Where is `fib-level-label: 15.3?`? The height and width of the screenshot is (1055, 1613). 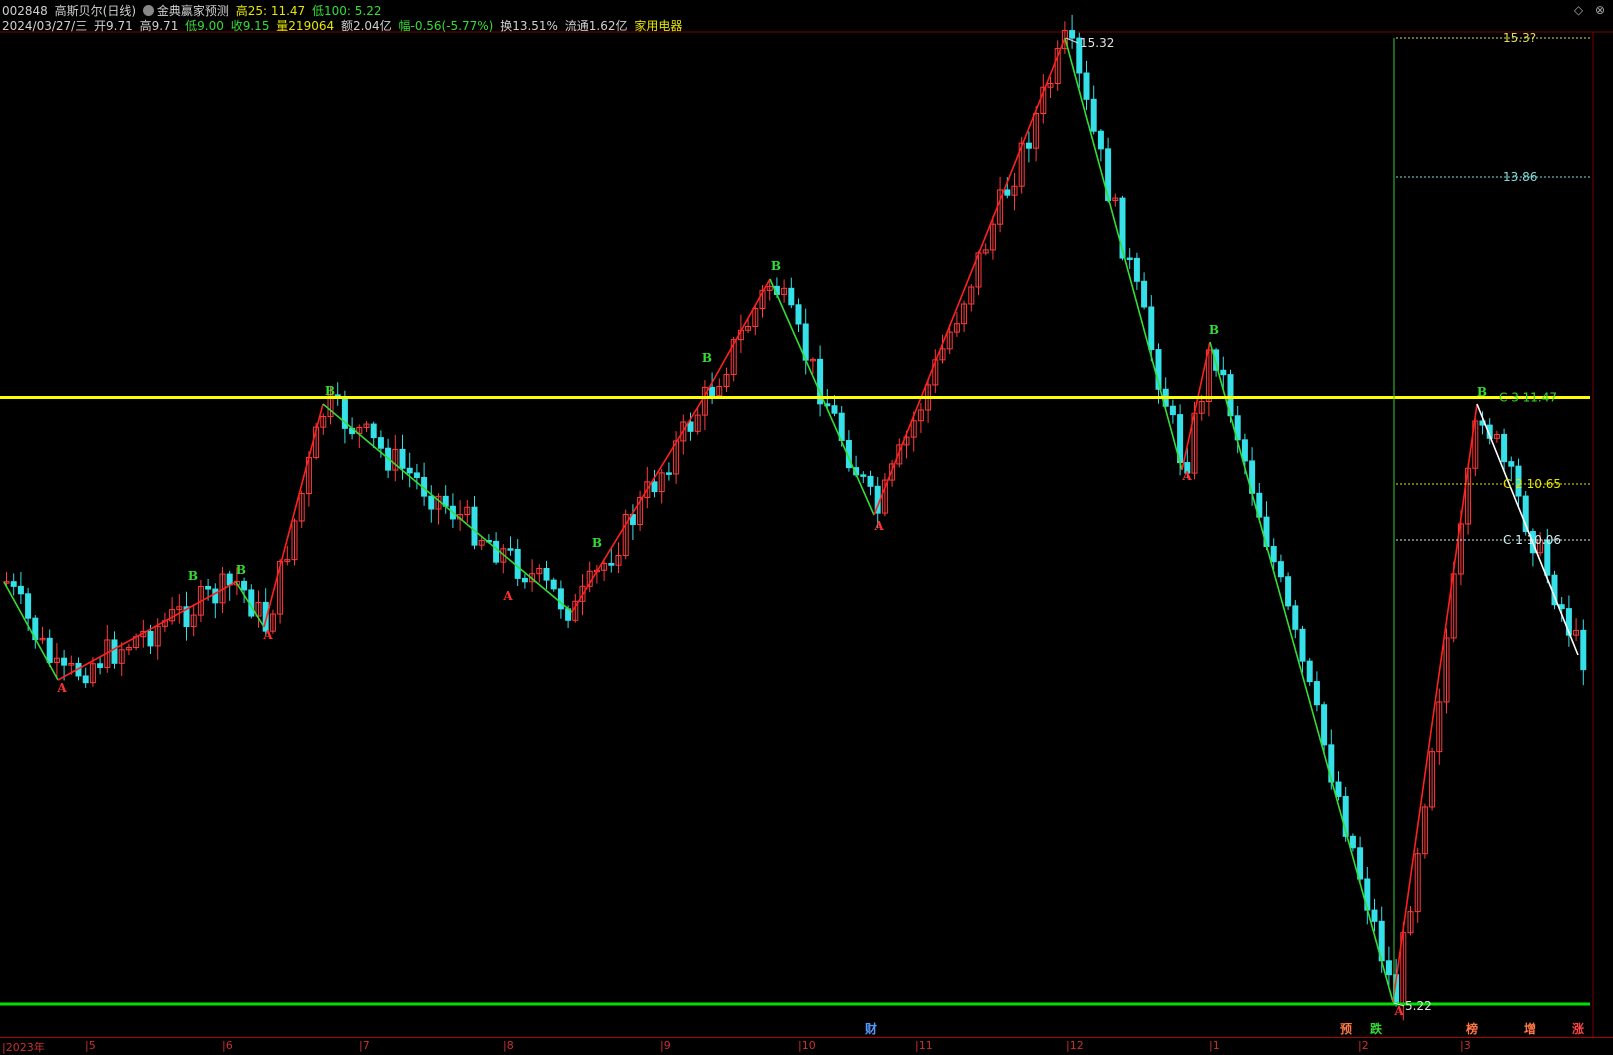
fib-level-label: 15.3? is located at coordinates (1519, 38).